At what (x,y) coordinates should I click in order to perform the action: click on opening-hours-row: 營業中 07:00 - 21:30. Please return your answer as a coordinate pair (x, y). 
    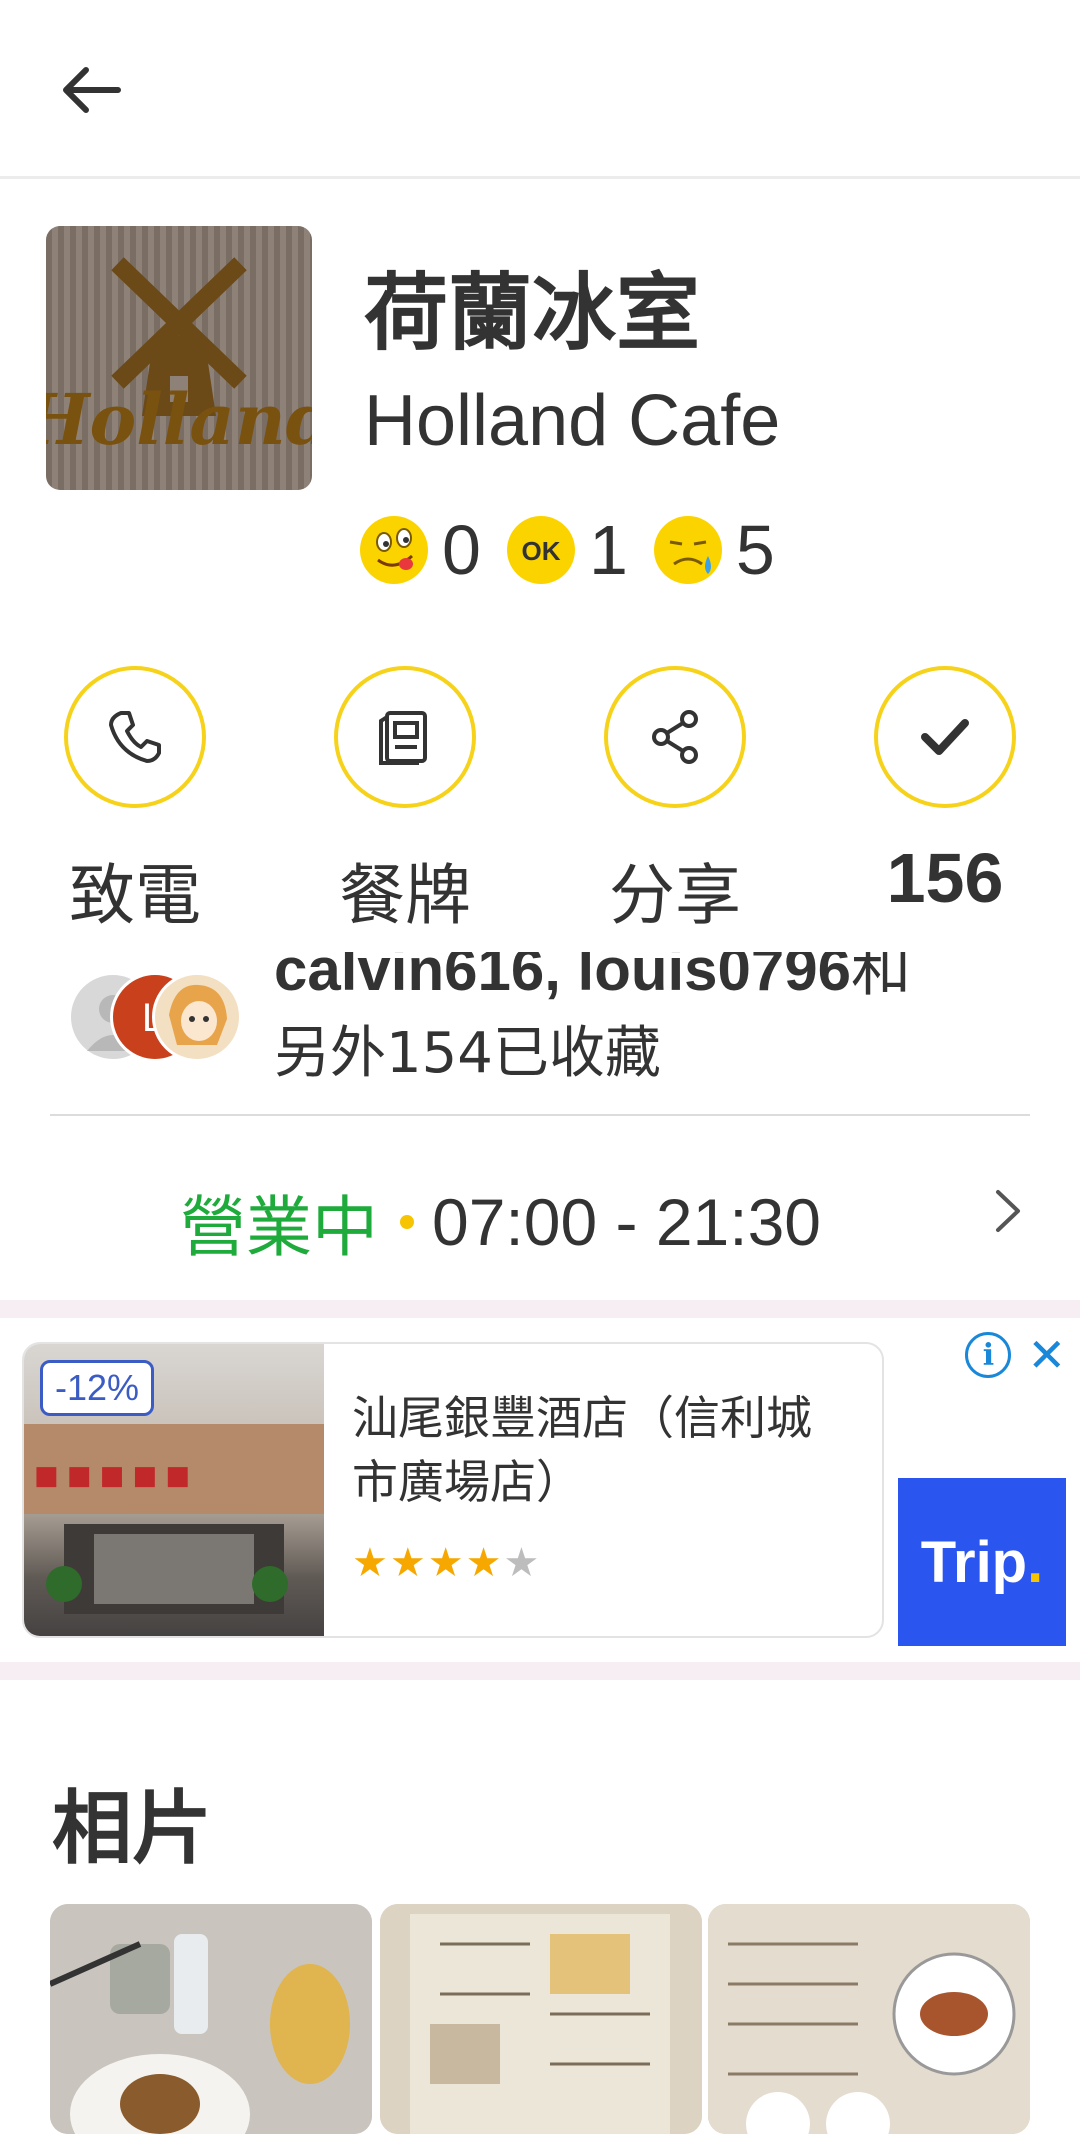
    Looking at the image, I should click on (540, 1210).